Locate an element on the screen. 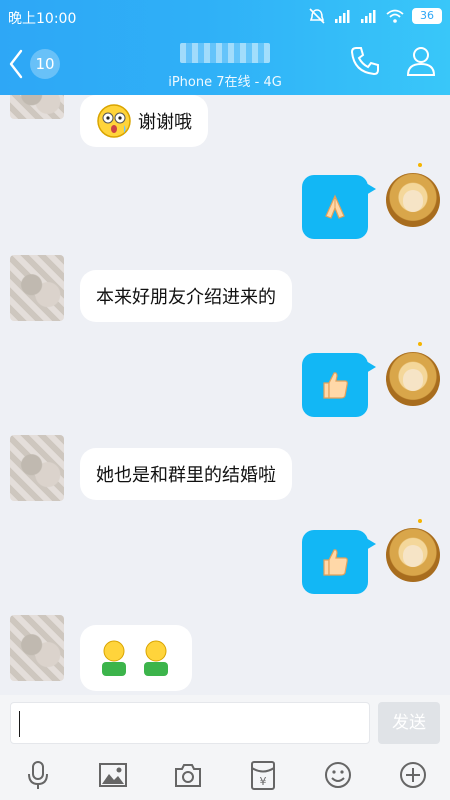  two-people-icon is located at coordinates (135, 658).